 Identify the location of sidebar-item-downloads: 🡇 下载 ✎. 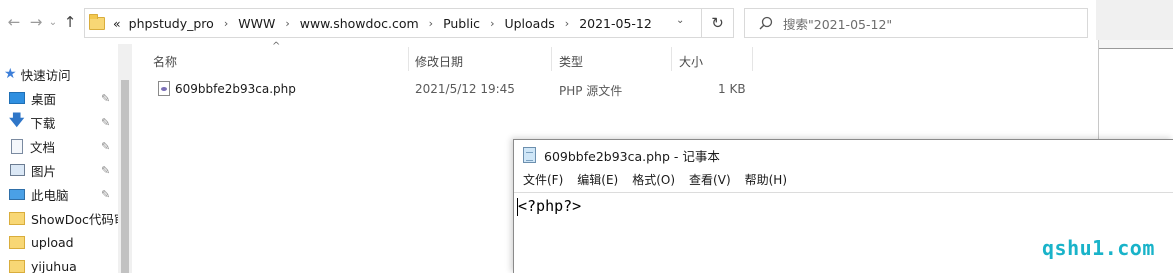
(66, 122).